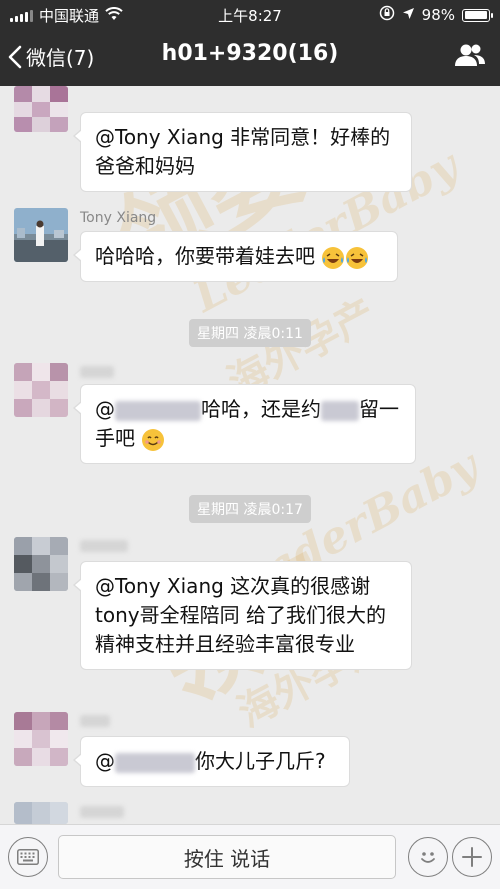 Image resolution: width=500 pixels, height=889 pixels. Describe the element at coordinates (408, 15) in the screenshot. I see `location-icon` at that location.